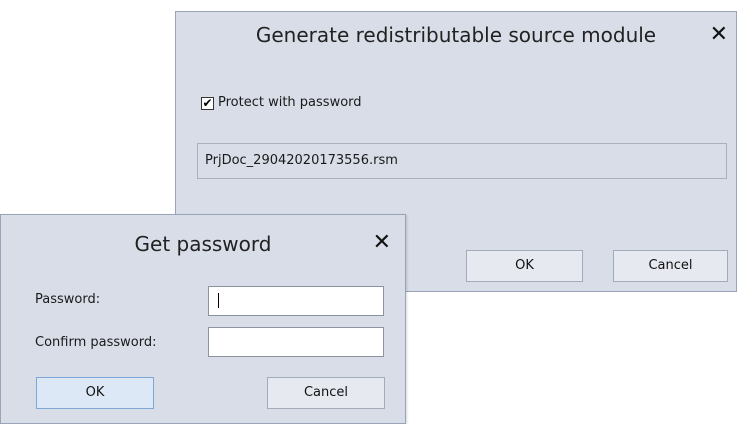  I want to click on text-caret, so click(218, 300).